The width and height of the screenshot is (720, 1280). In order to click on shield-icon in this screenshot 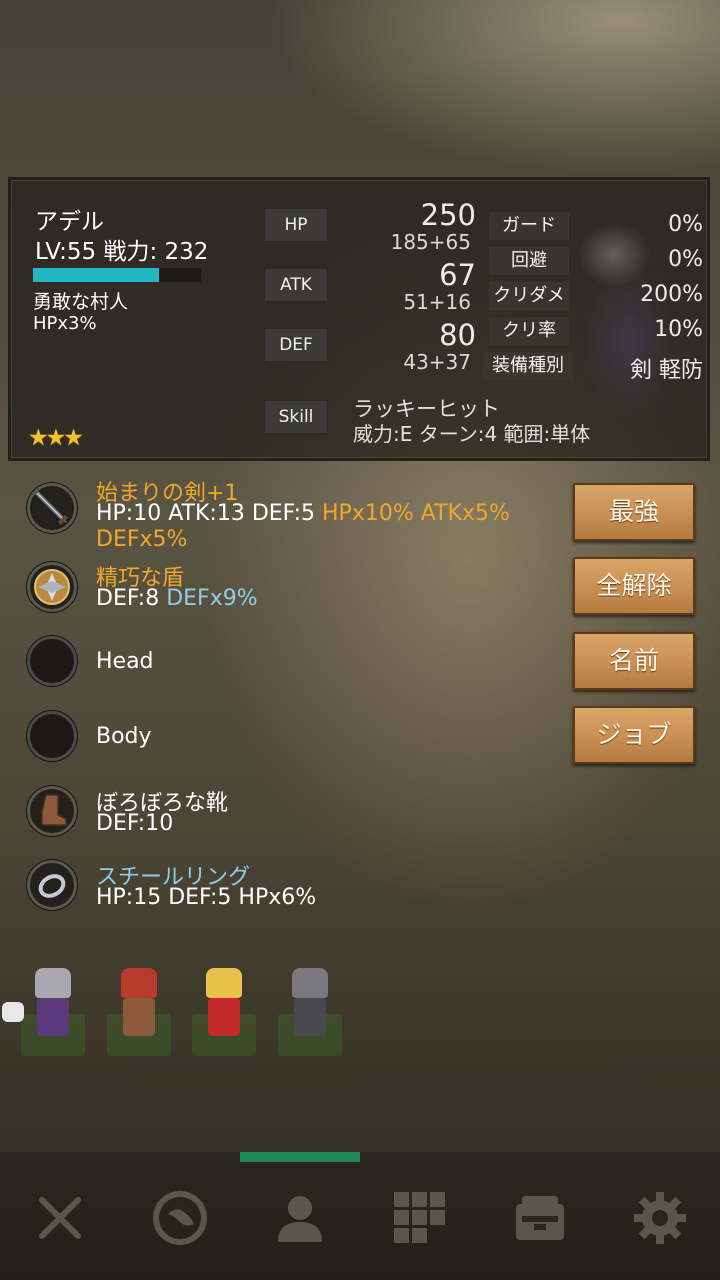, I will do `click(52, 587)`.